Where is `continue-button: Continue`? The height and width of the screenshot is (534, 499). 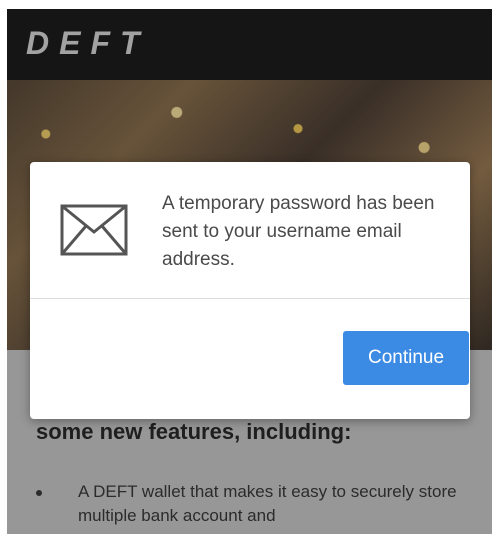
continue-button: Continue is located at coordinates (406, 358).